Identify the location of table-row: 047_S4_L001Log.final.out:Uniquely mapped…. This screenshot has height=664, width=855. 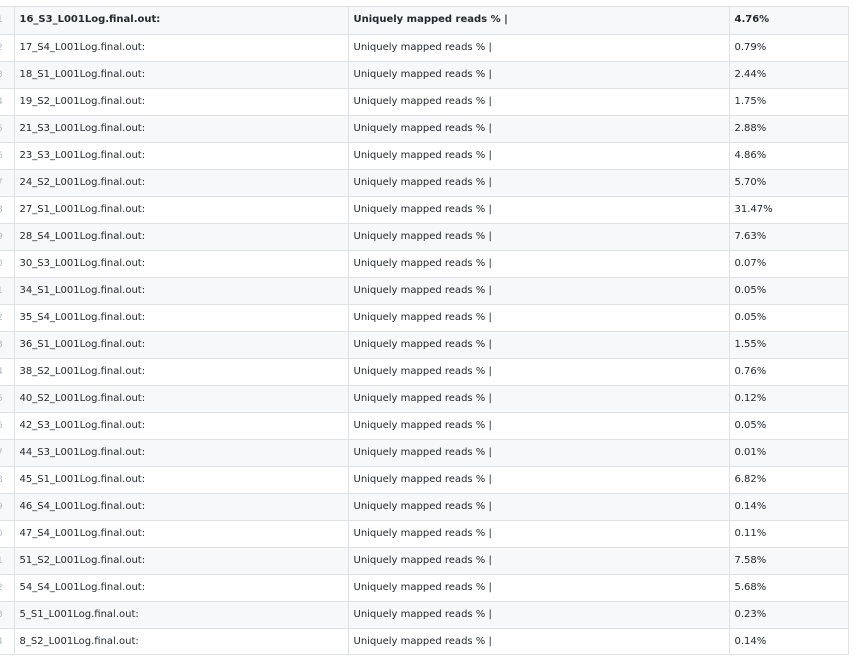
(424, 534).